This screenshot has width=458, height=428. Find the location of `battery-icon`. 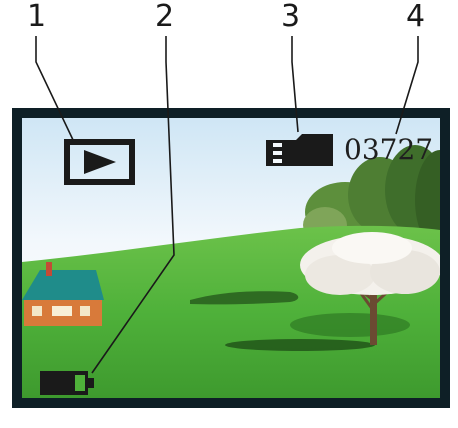

battery-icon is located at coordinates (67, 383).